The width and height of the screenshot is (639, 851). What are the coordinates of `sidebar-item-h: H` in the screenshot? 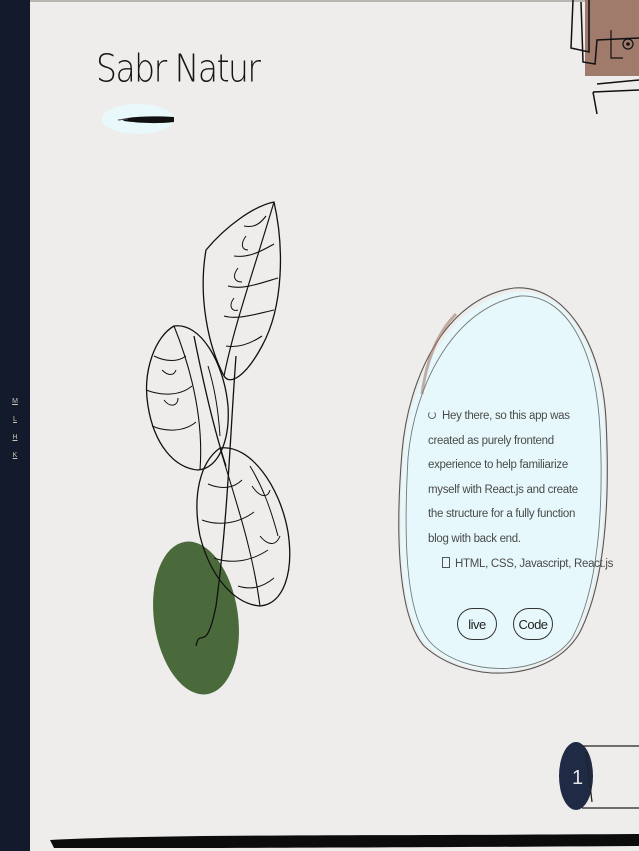 It's located at (15, 437).